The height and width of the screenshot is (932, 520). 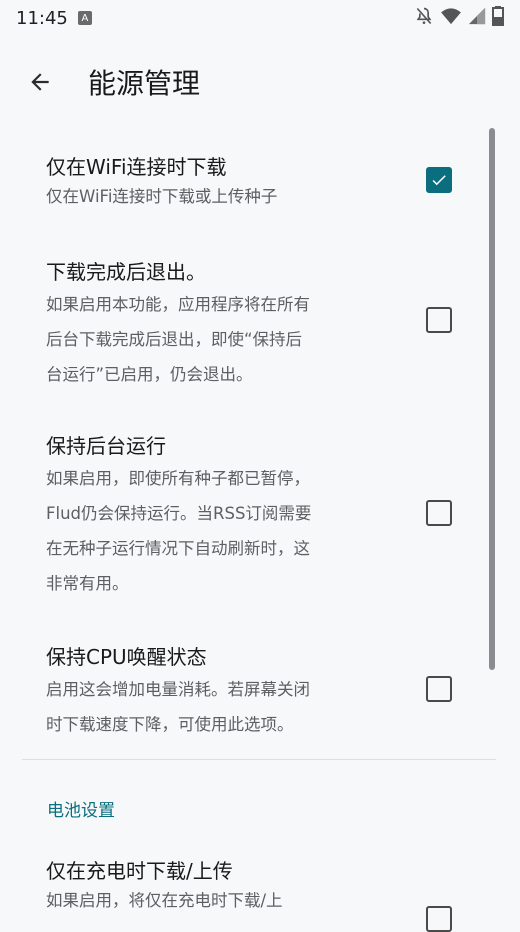 I want to click on toolbar: 能源管理, so click(x=260, y=82).